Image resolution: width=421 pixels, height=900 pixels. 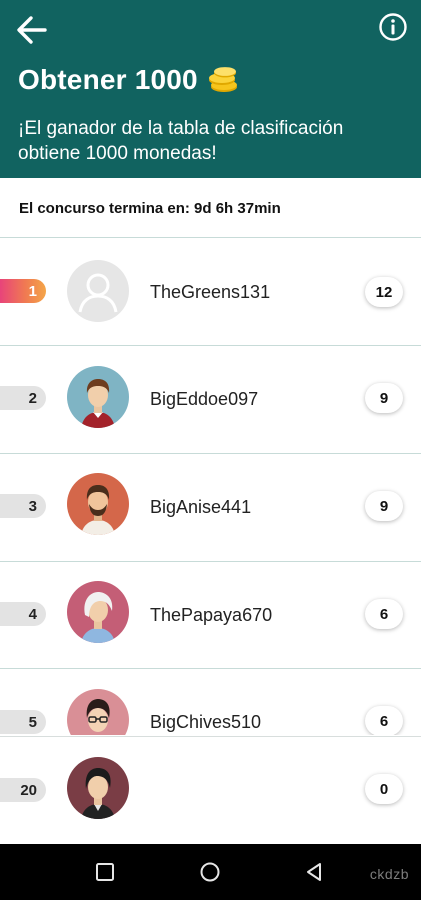 I want to click on avatar-dark-hair, so click(x=98, y=788).